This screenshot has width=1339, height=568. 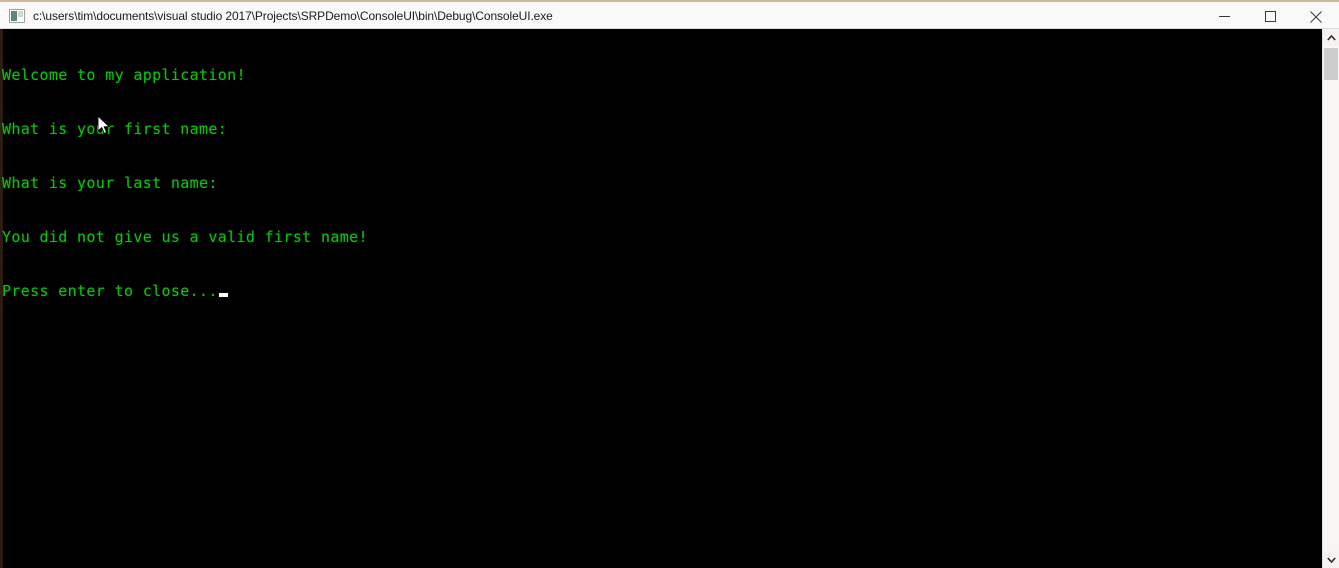 I want to click on maximize-button, so click(x=1270, y=16).